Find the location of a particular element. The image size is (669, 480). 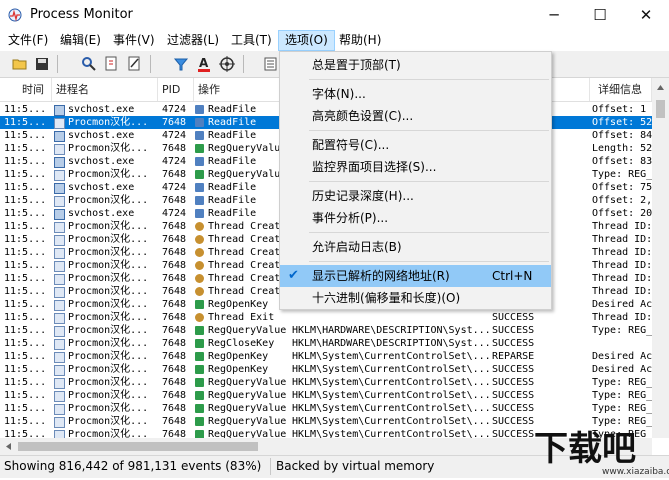

menu-separator is located at coordinates (429, 181).